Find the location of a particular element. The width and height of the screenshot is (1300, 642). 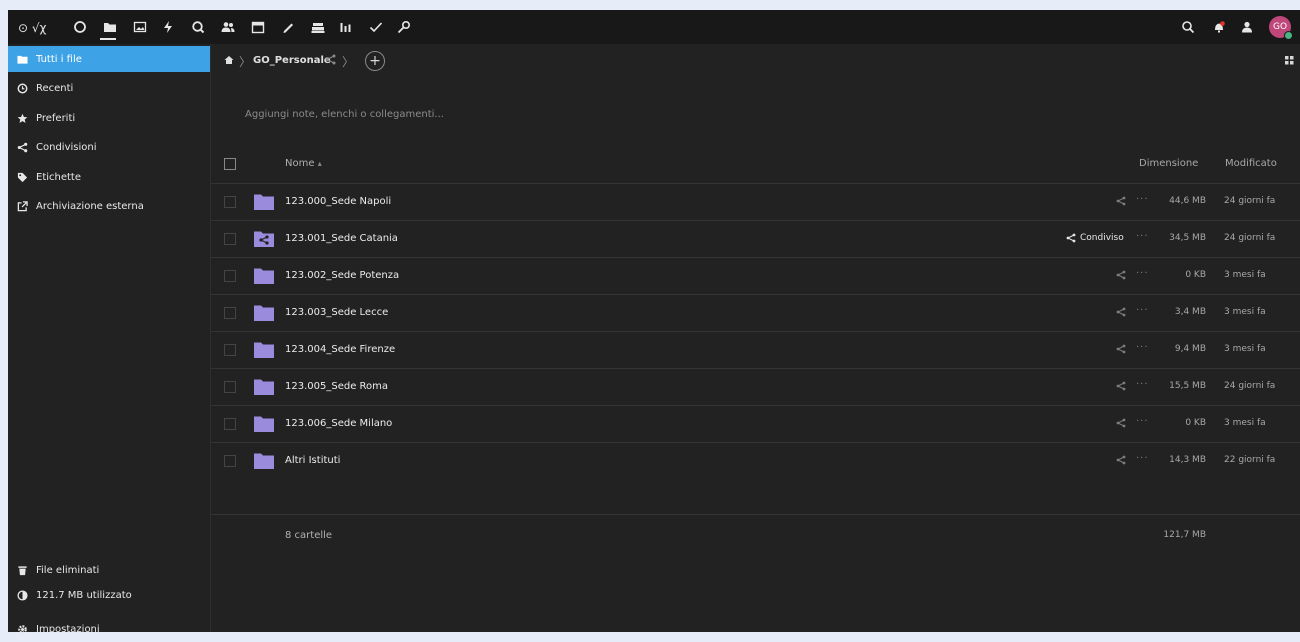

tasks-icon is located at coordinates (376, 27).